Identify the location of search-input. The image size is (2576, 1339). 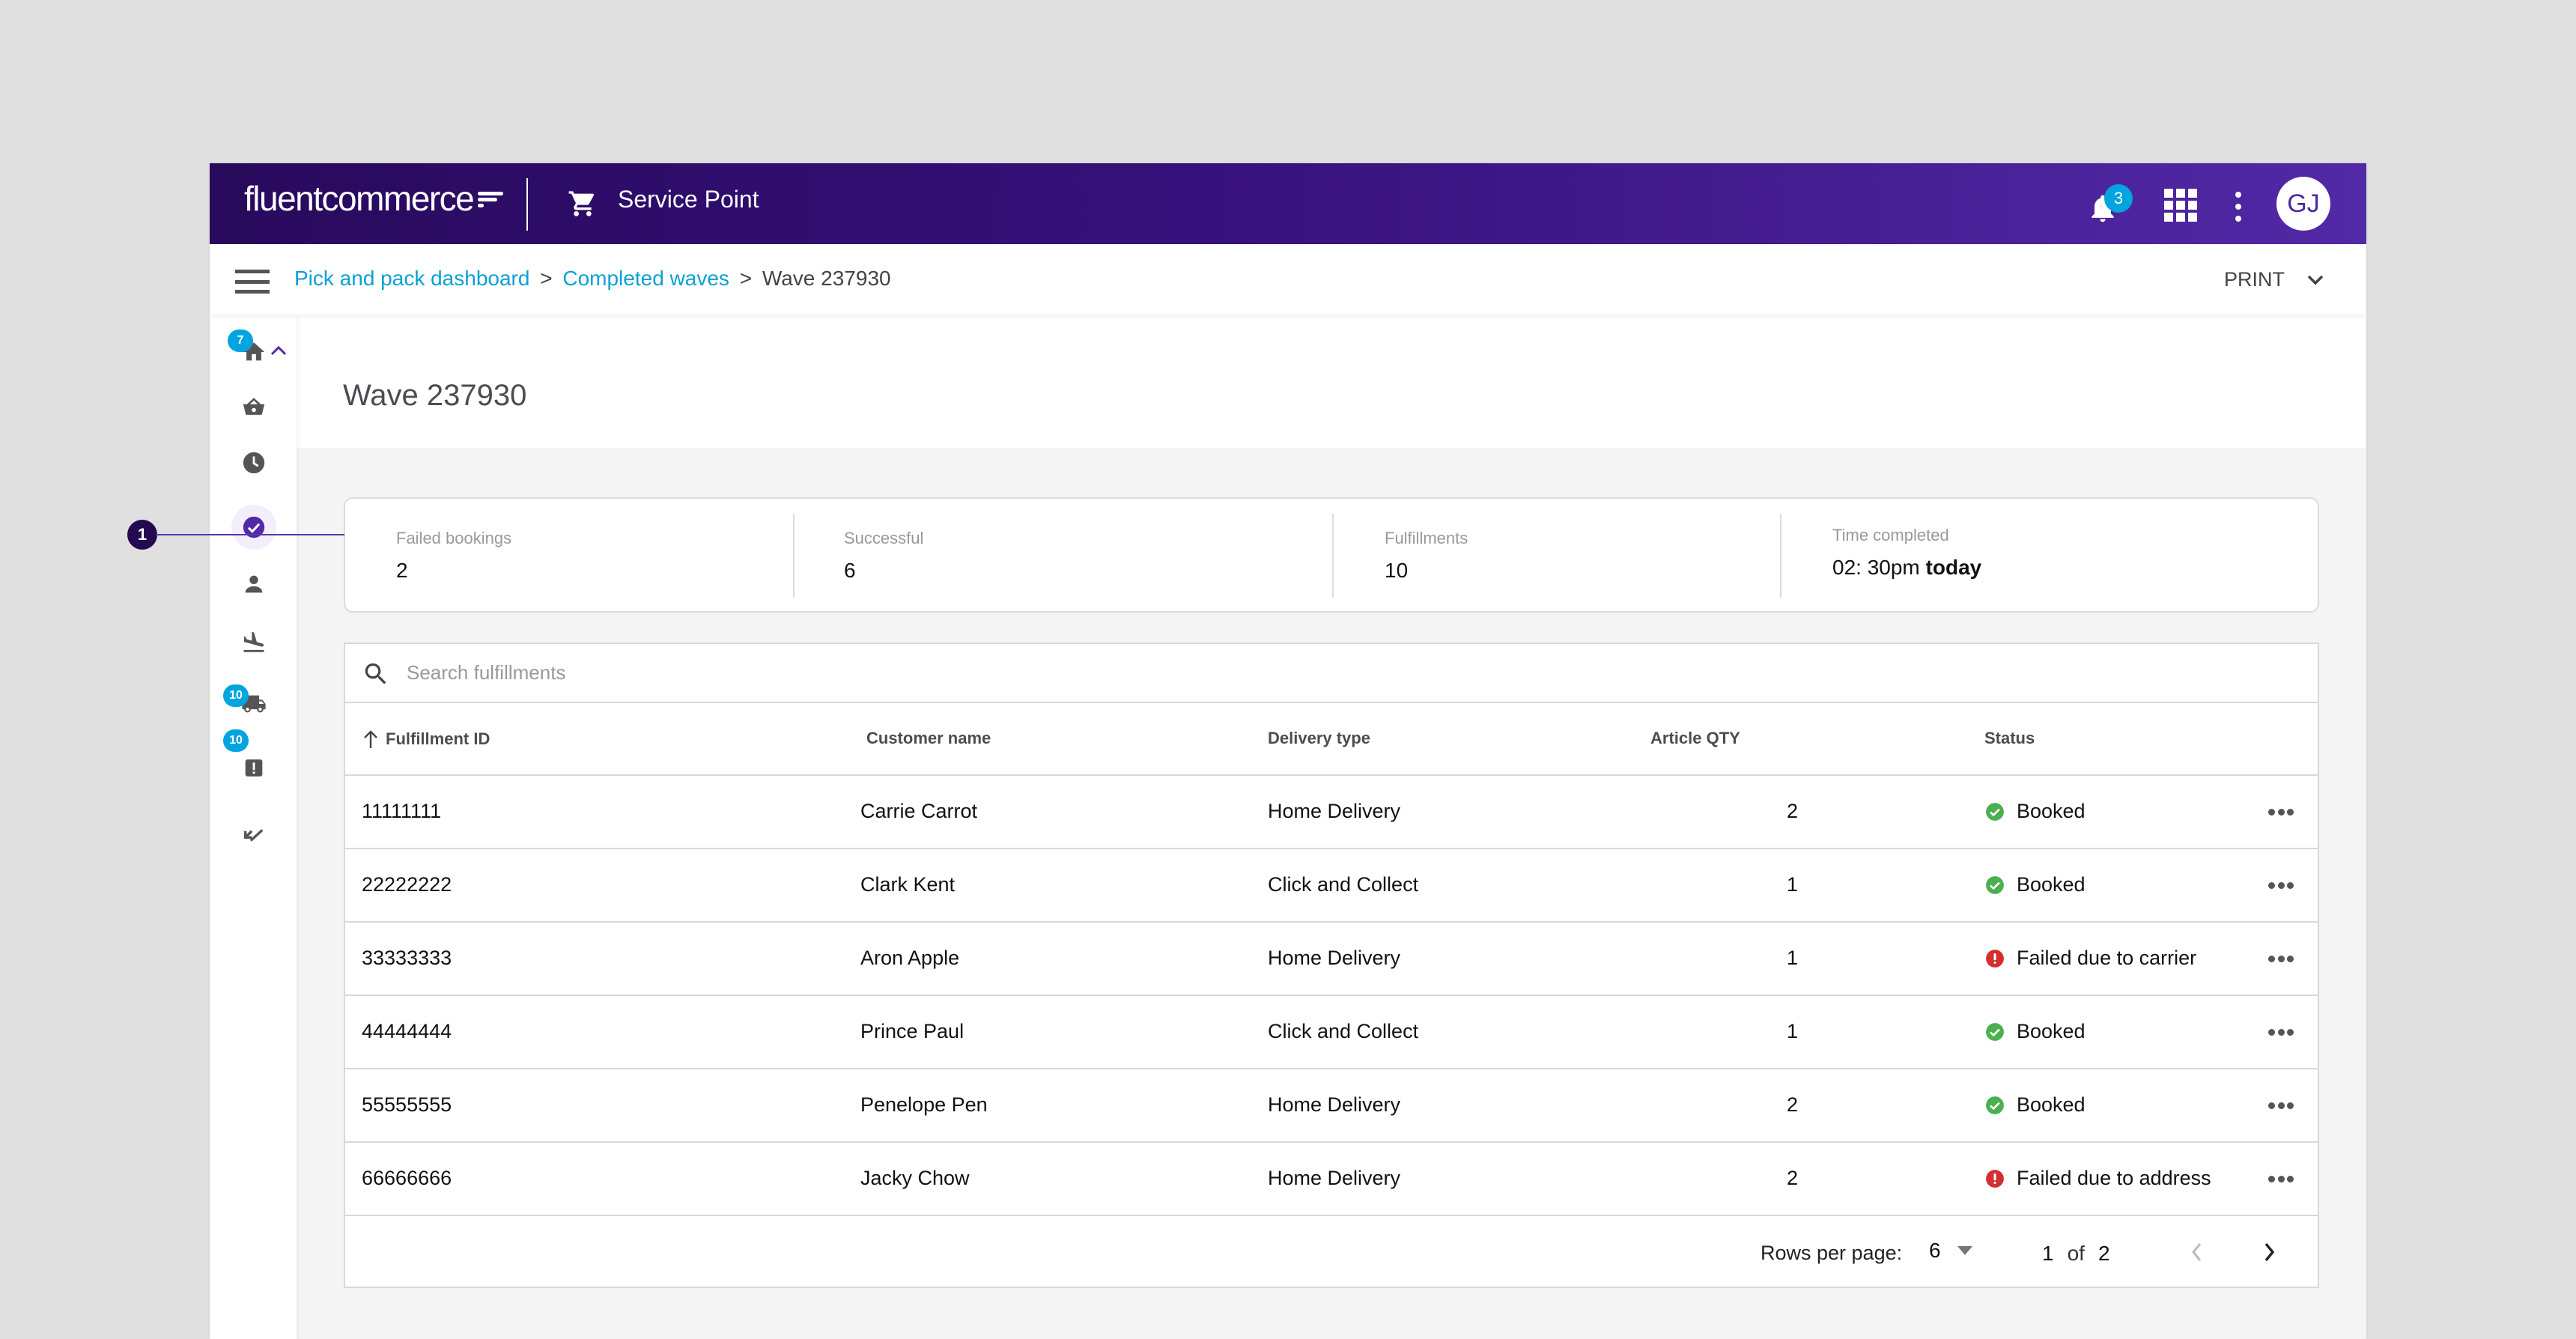
(856, 672).